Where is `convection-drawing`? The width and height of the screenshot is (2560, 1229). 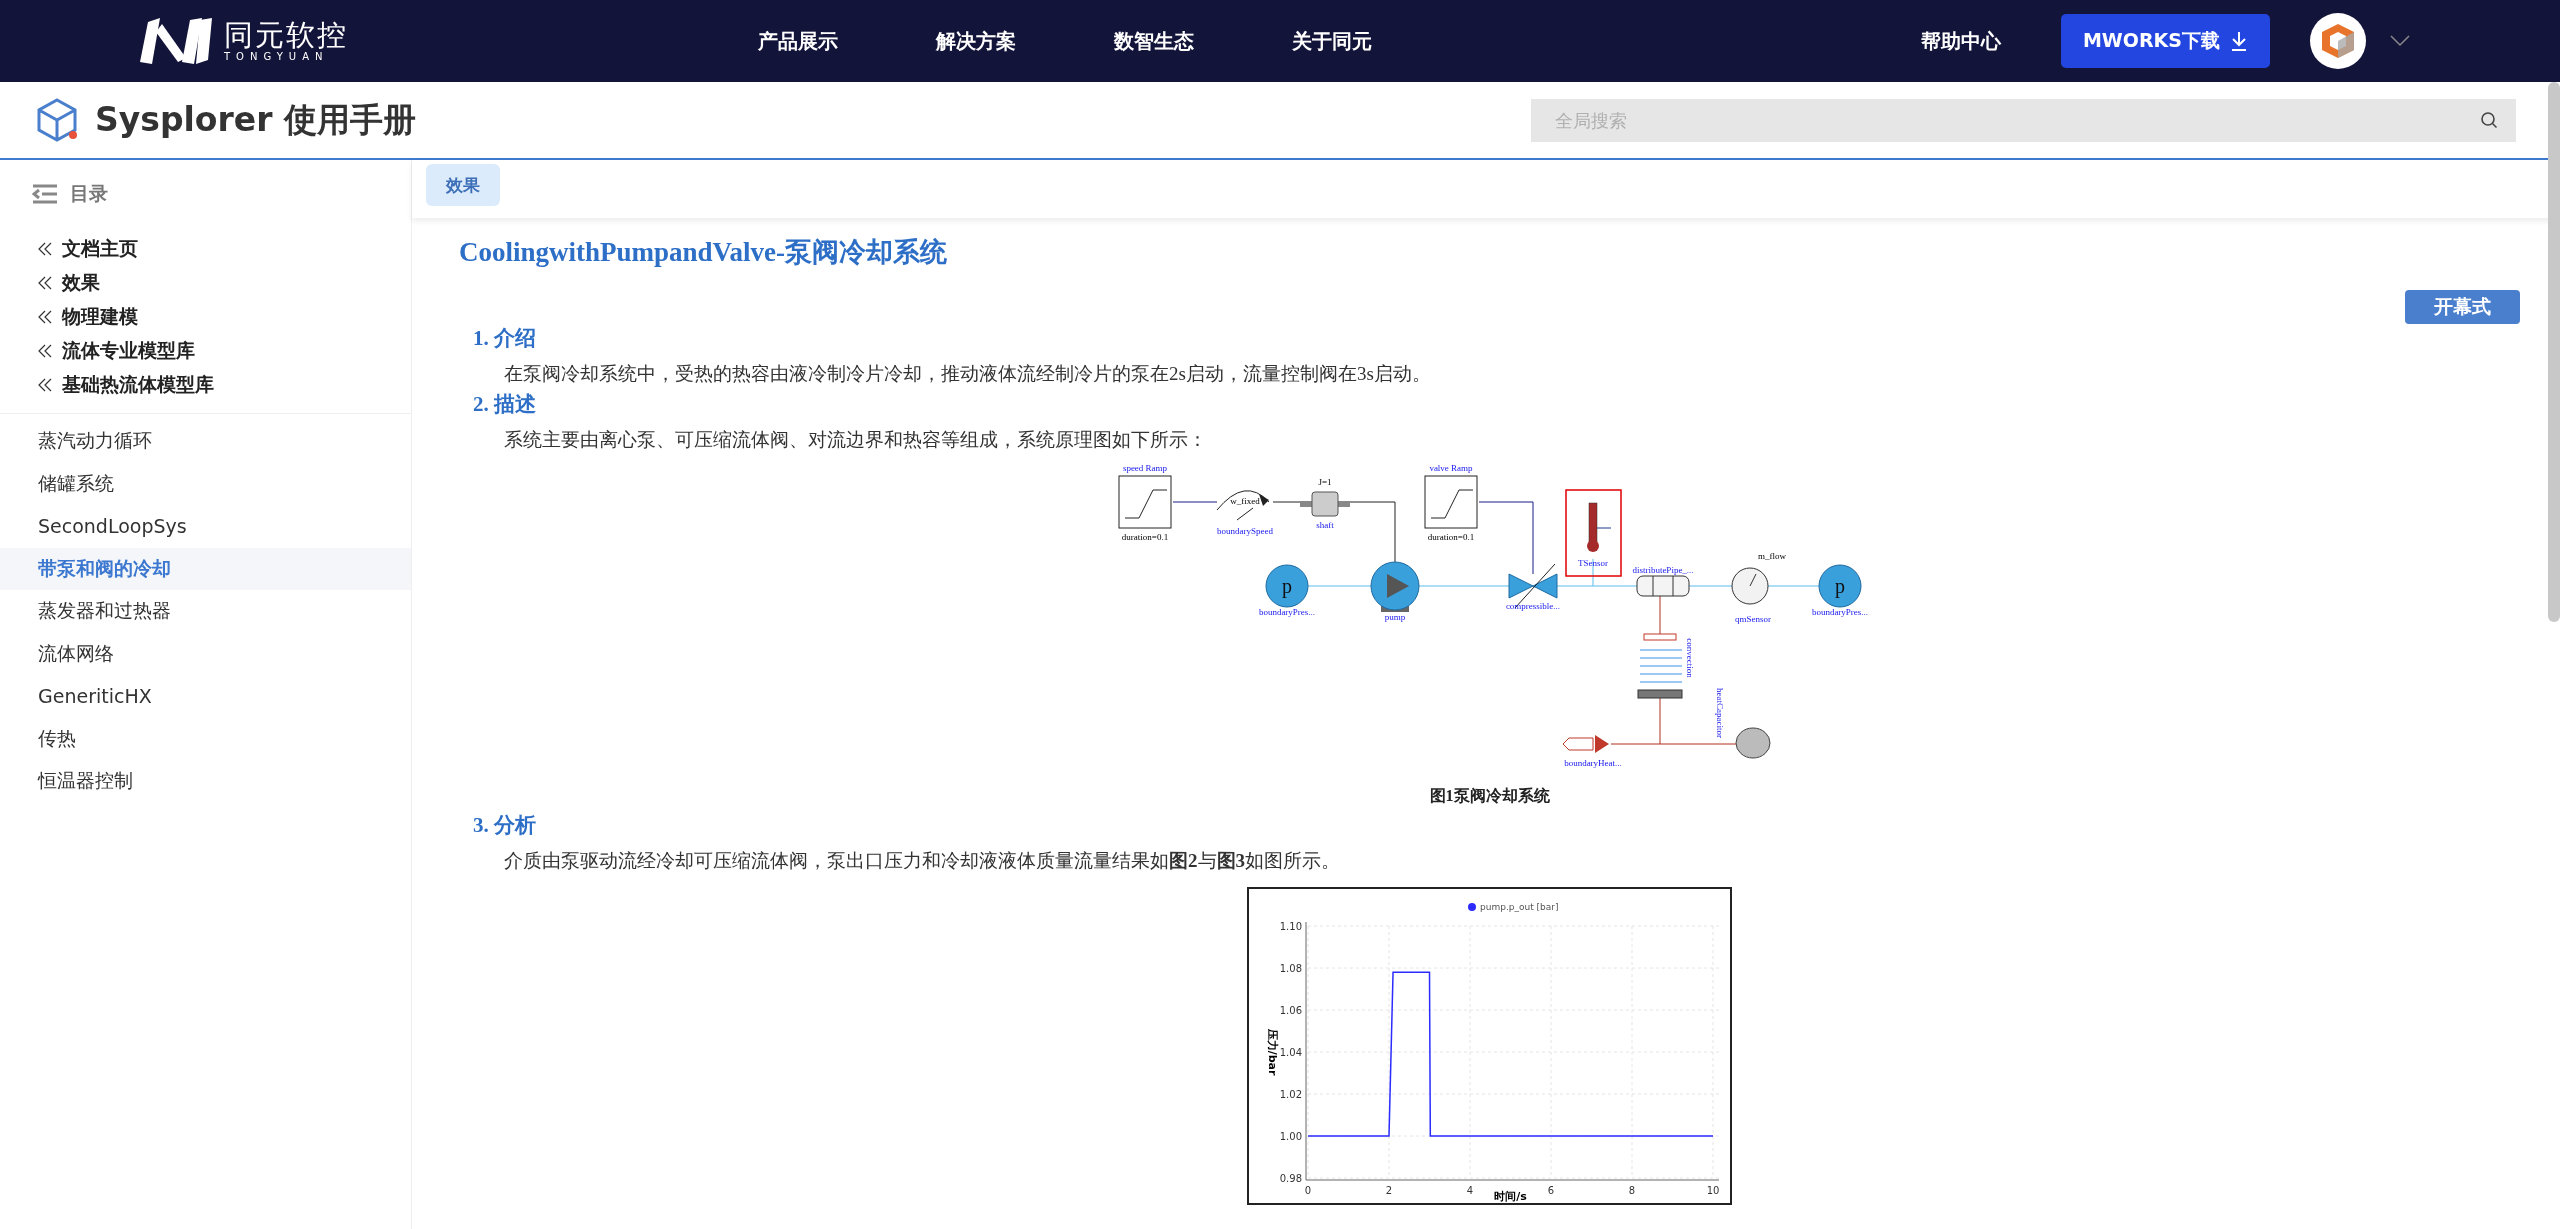 convection-drawing is located at coordinates (1659, 666).